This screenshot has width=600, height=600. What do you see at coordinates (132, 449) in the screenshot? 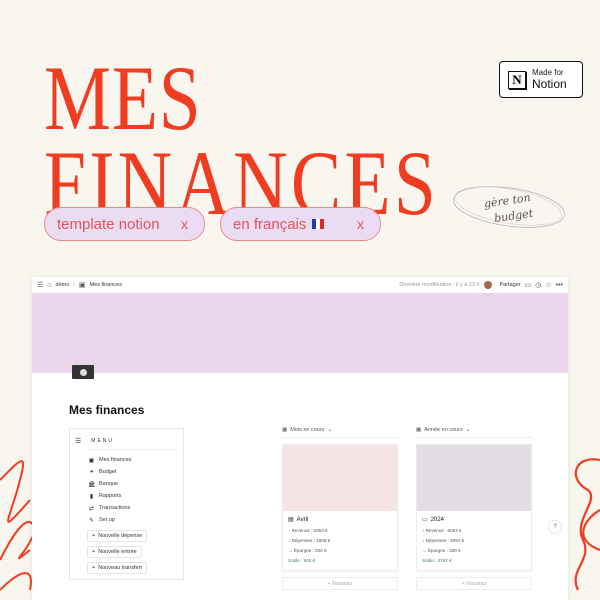
I see `divider` at bounding box center [132, 449].